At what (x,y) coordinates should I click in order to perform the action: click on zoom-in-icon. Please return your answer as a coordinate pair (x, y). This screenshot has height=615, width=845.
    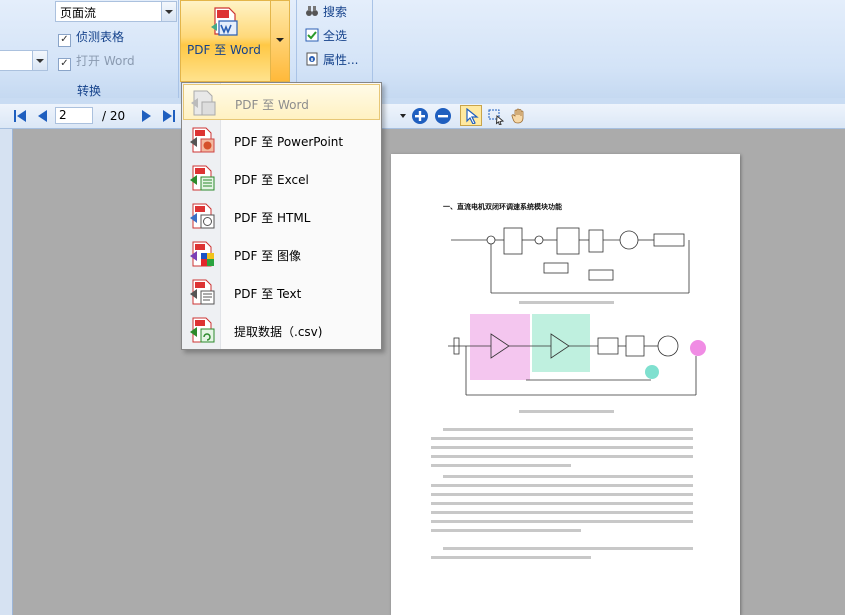
    Looking at the image, I should click on (420, 116).